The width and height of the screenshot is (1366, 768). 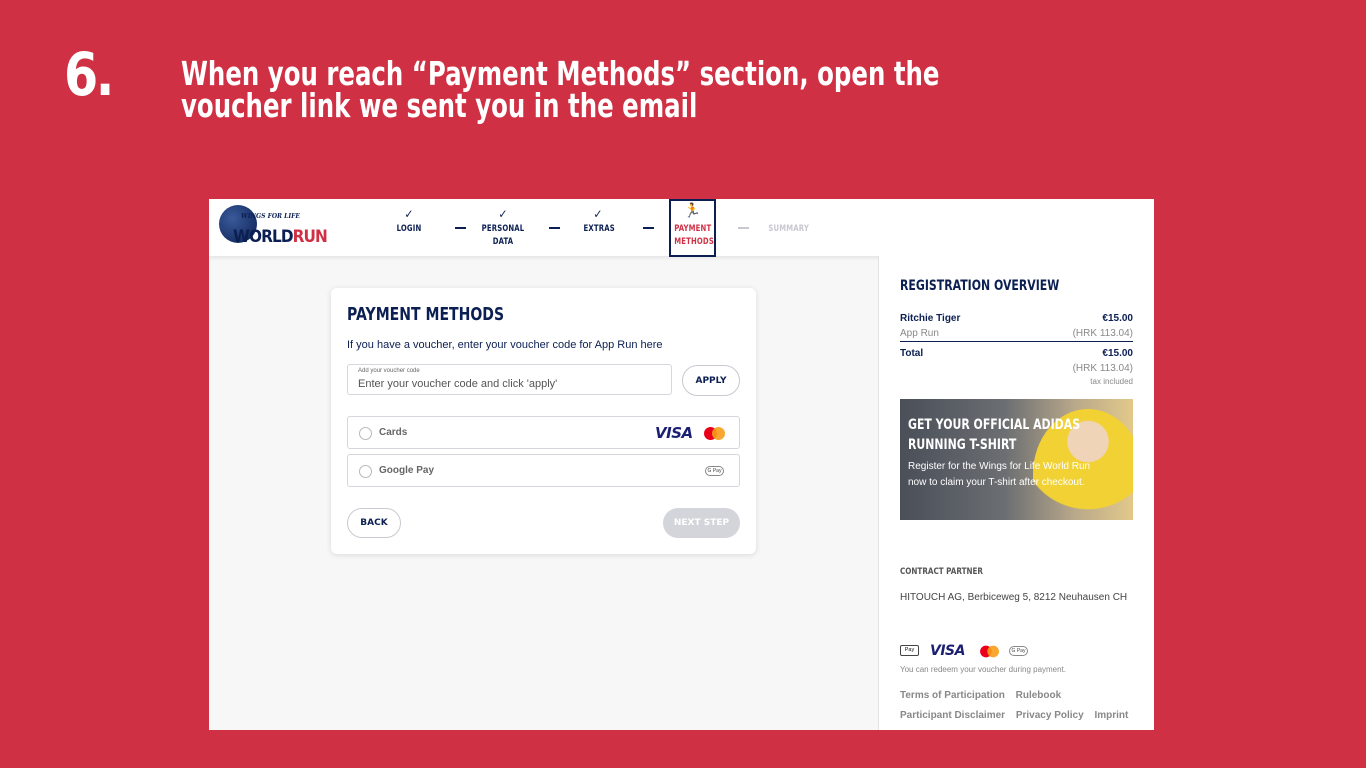 I want to click on logo-main: WORLD, so click(x=263, y=237).